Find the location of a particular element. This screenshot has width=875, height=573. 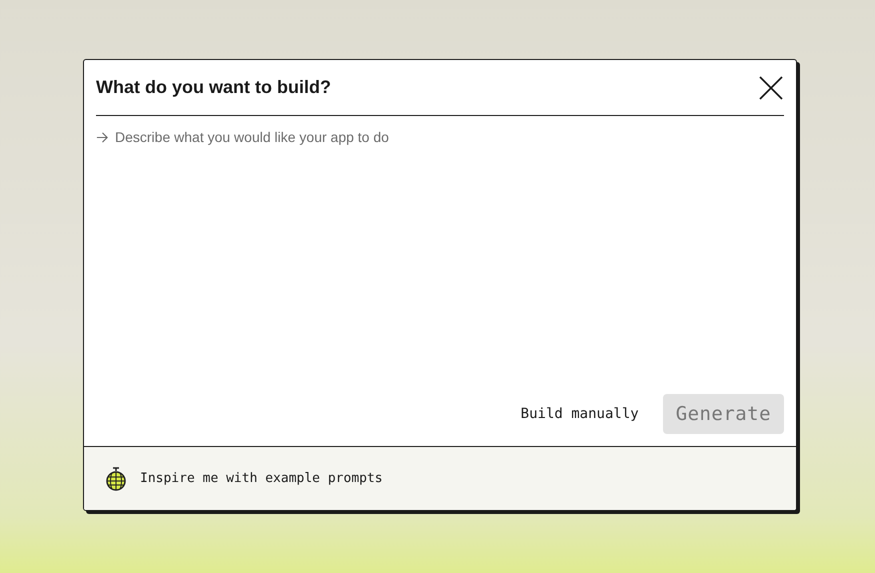

dialog-title: What do you want to build? is located at coordinates (213, 87).